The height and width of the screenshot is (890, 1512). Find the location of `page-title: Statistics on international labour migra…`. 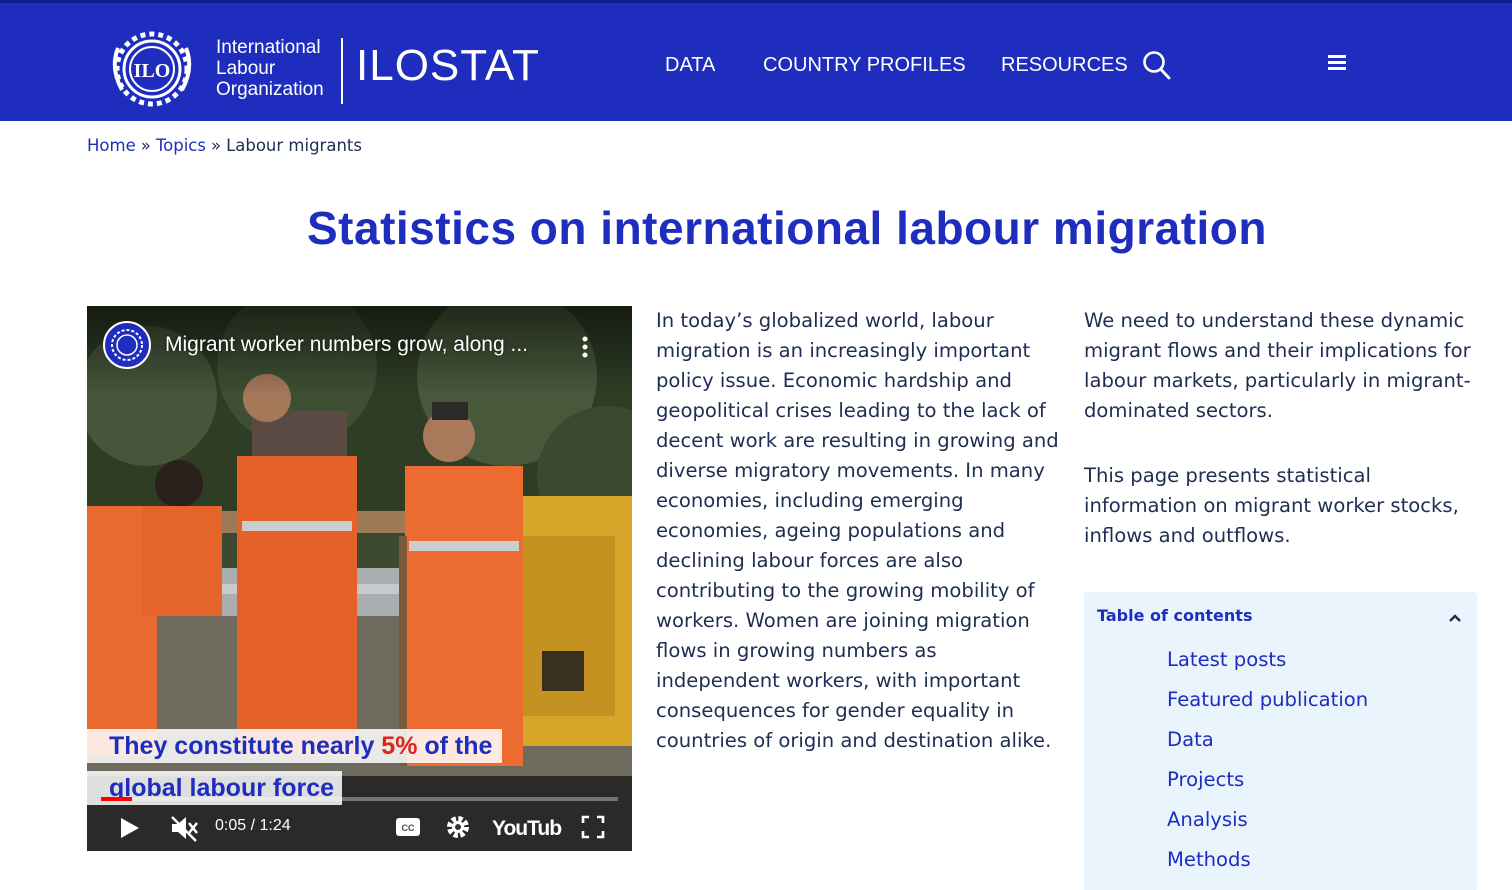

page-title: Statistics on international labour migra… is located at coordinates (787, 228).